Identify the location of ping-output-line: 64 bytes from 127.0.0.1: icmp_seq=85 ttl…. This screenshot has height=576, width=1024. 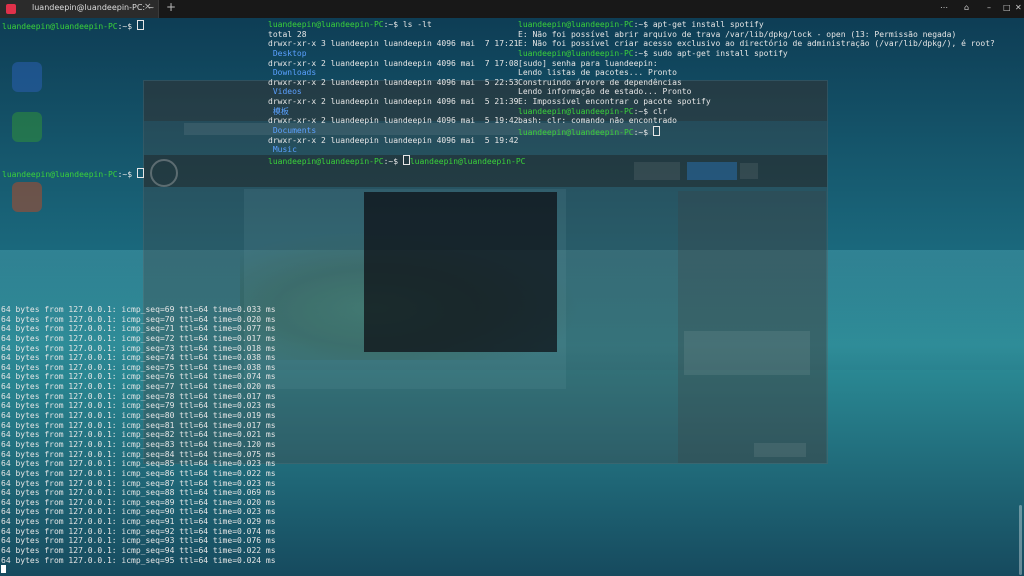
(138, 464).